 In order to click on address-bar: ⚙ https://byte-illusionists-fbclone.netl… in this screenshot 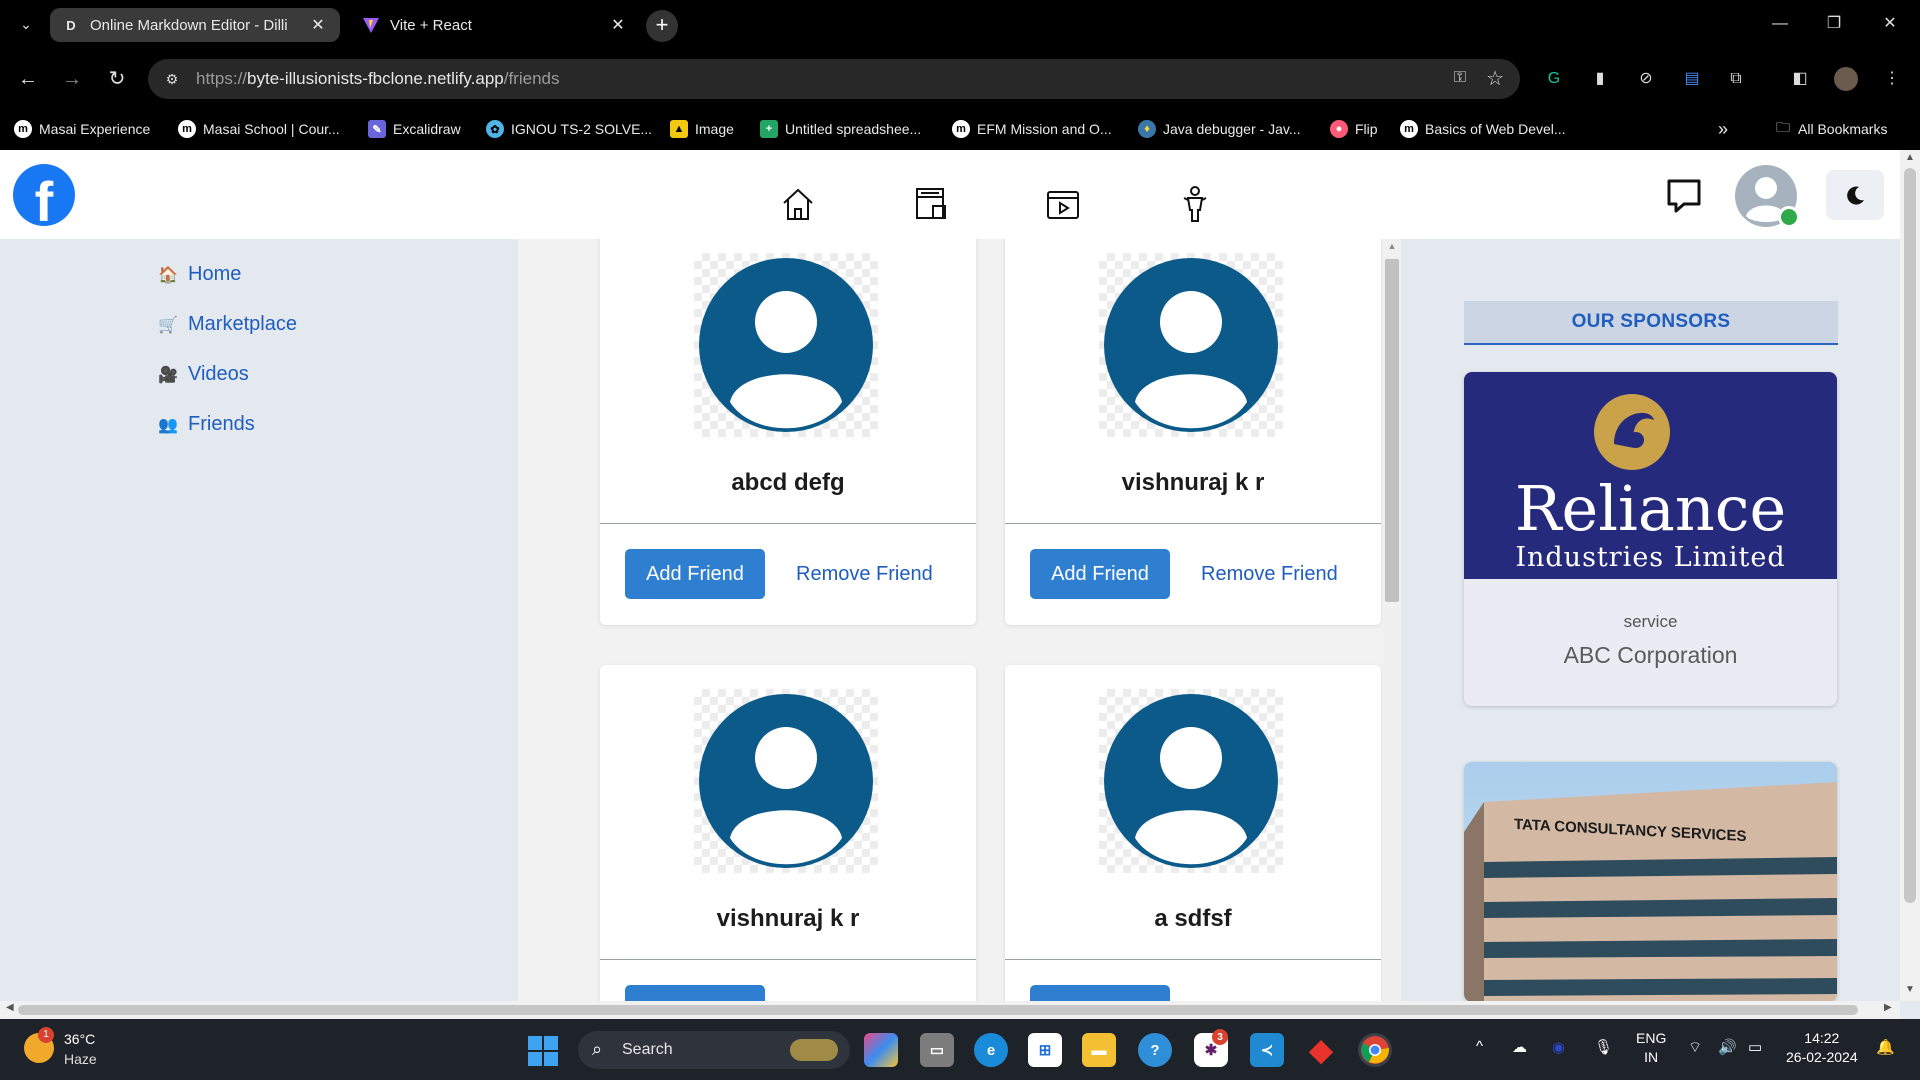, I will do `click(834, 79)`.